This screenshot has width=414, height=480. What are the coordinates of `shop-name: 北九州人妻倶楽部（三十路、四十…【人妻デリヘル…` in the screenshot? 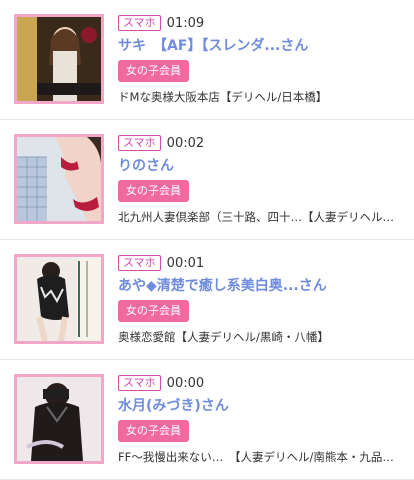 It's located at (262, 217).